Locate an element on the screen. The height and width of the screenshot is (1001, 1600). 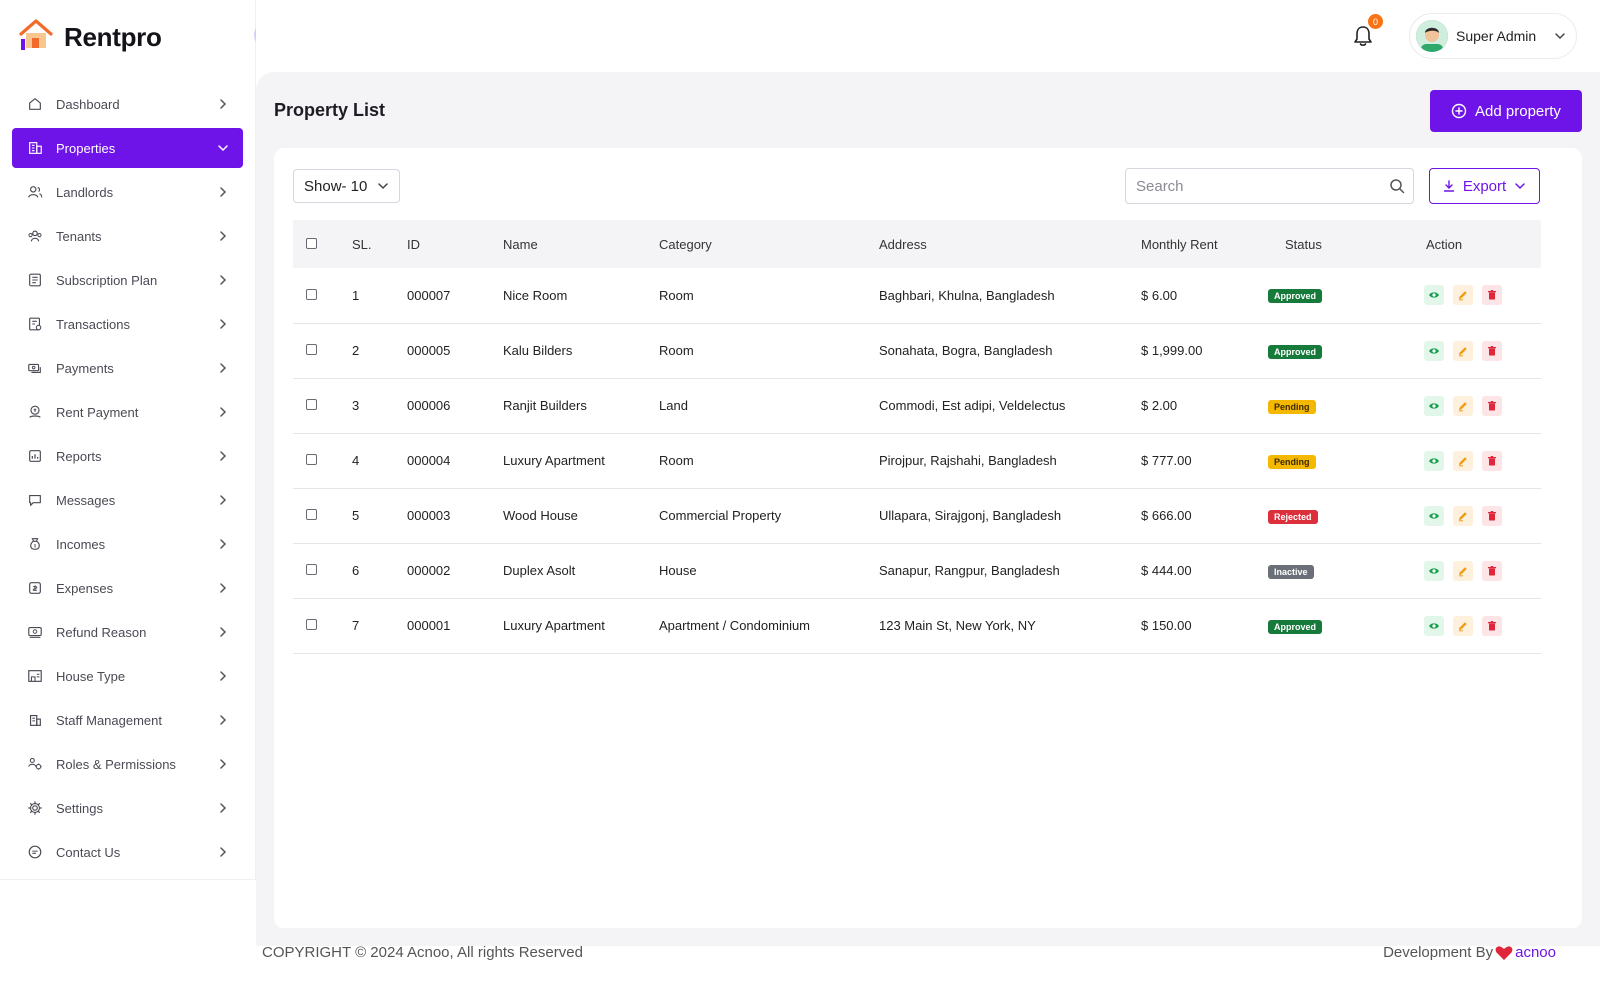
sidebar-item-reports: Reports is located at coordinates (127, 456).